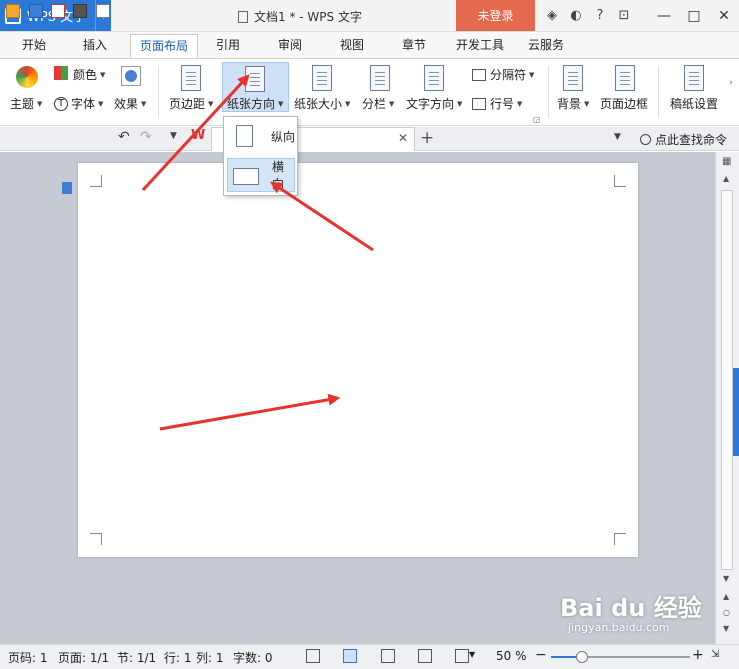 The image size is (739, 669). What do you see at coordinates (210, 658) in the screenshot?
I see `status-column: 列: 1` at bounding box center [210, 658].